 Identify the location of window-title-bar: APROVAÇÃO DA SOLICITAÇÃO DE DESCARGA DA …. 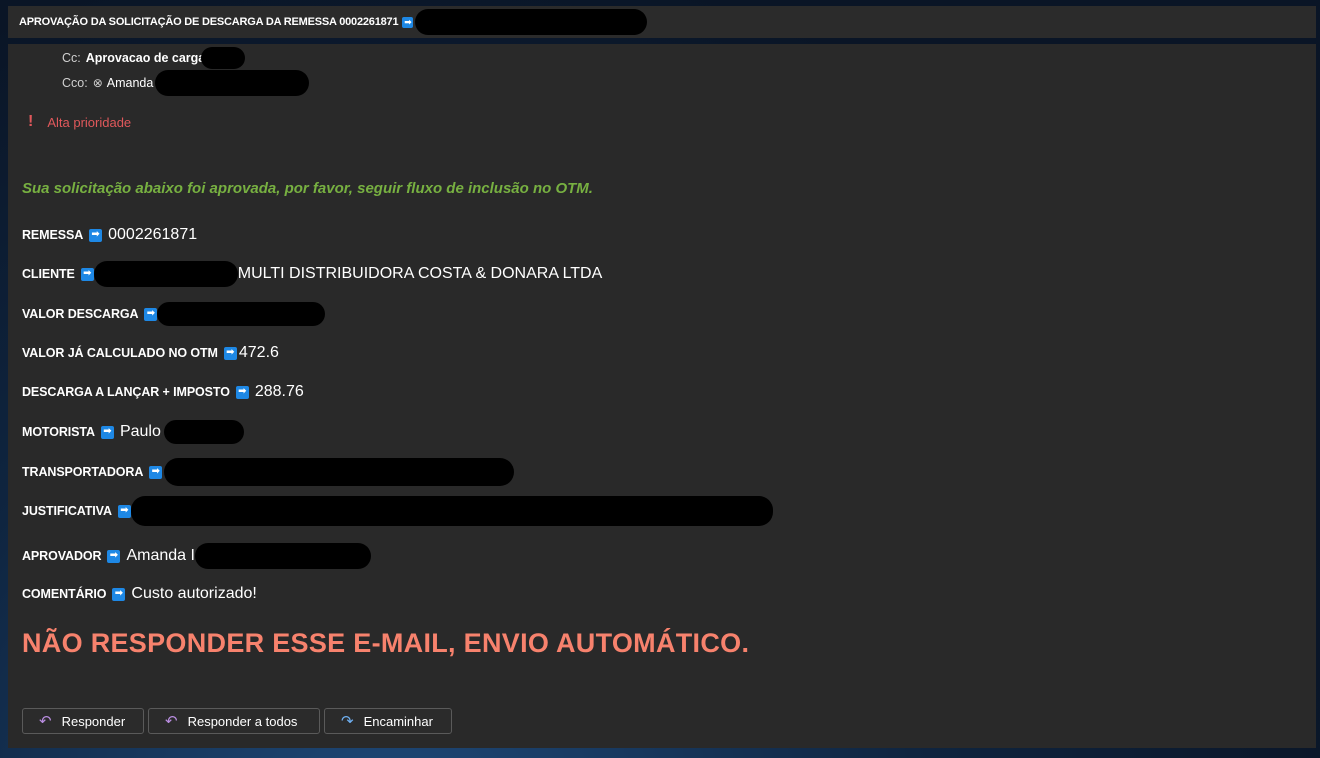
(662, 22).